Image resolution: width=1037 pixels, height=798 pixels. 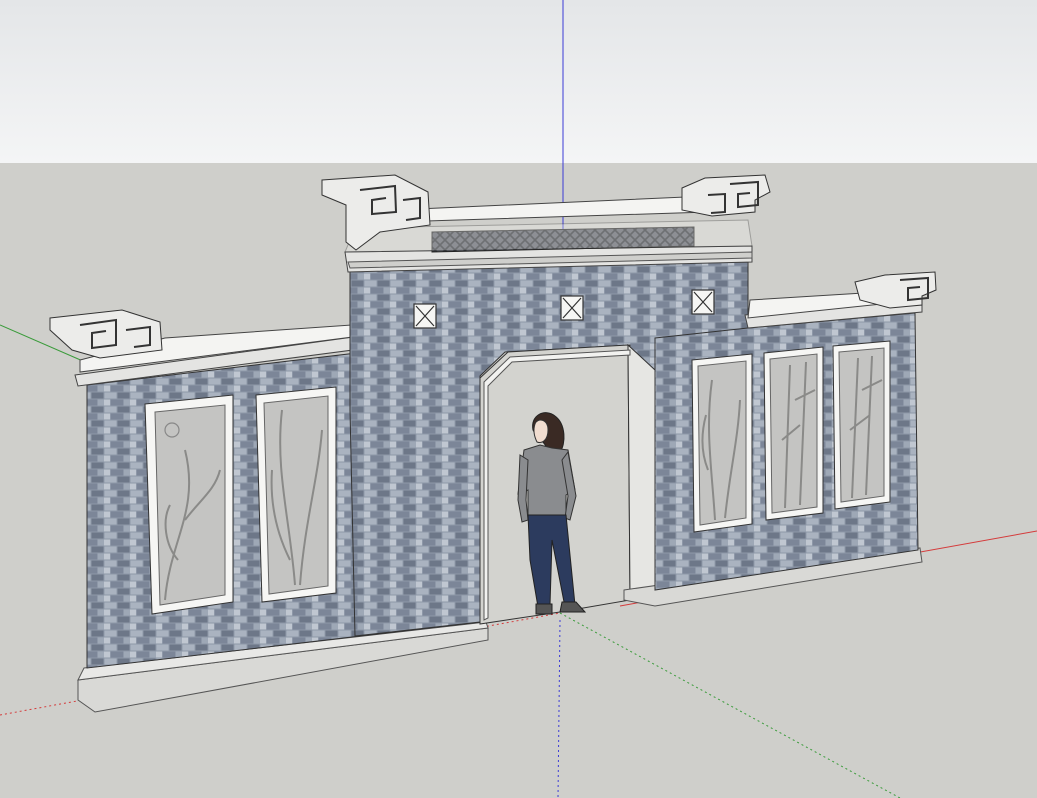 I want to click on right-relief-panels, so click(x=791, y=436).